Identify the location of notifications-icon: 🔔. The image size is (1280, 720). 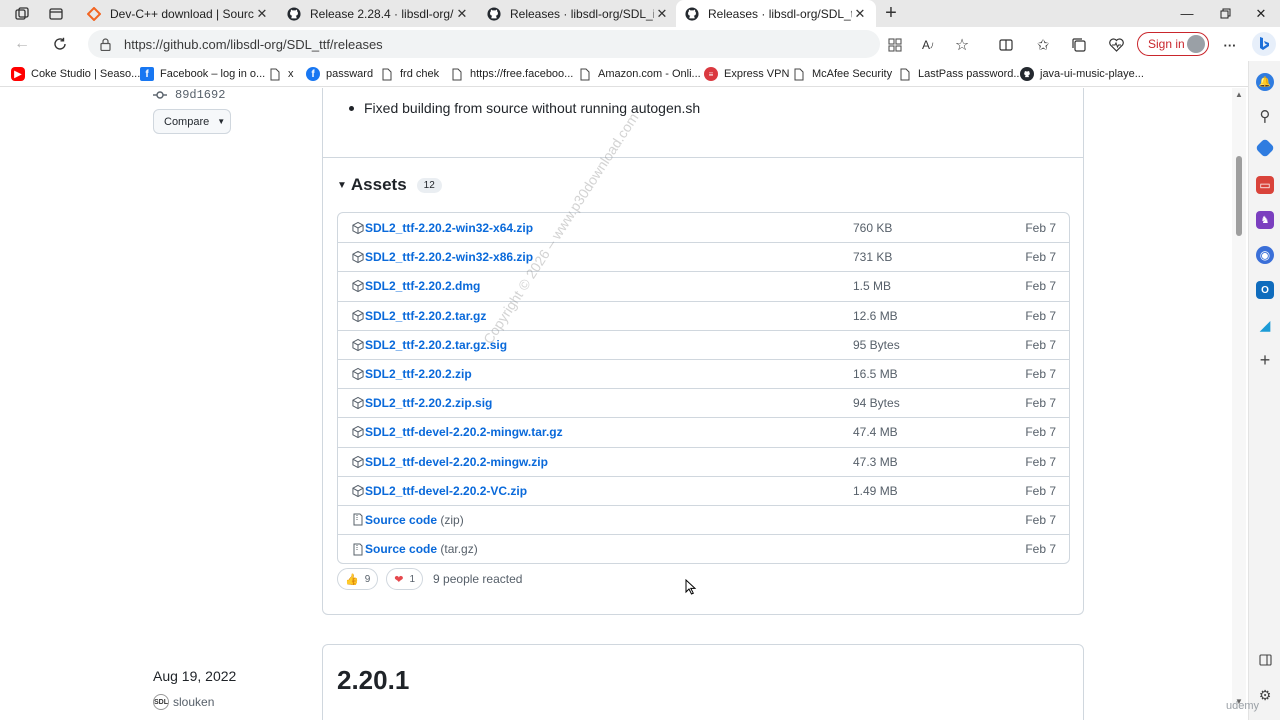
(1265, 82).